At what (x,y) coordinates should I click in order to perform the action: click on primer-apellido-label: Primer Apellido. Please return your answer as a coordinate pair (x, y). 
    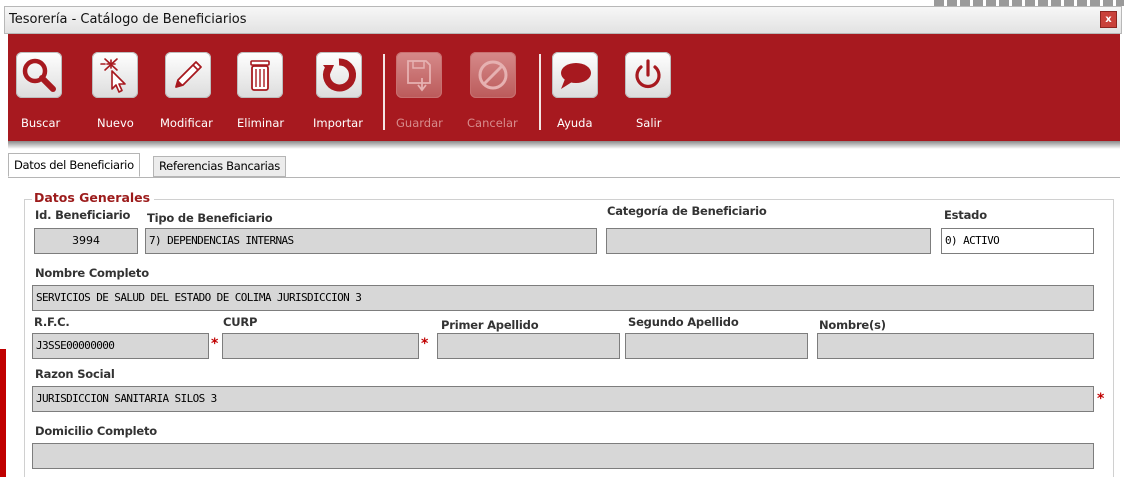
    Looking at the image, I should click on (490, 325).